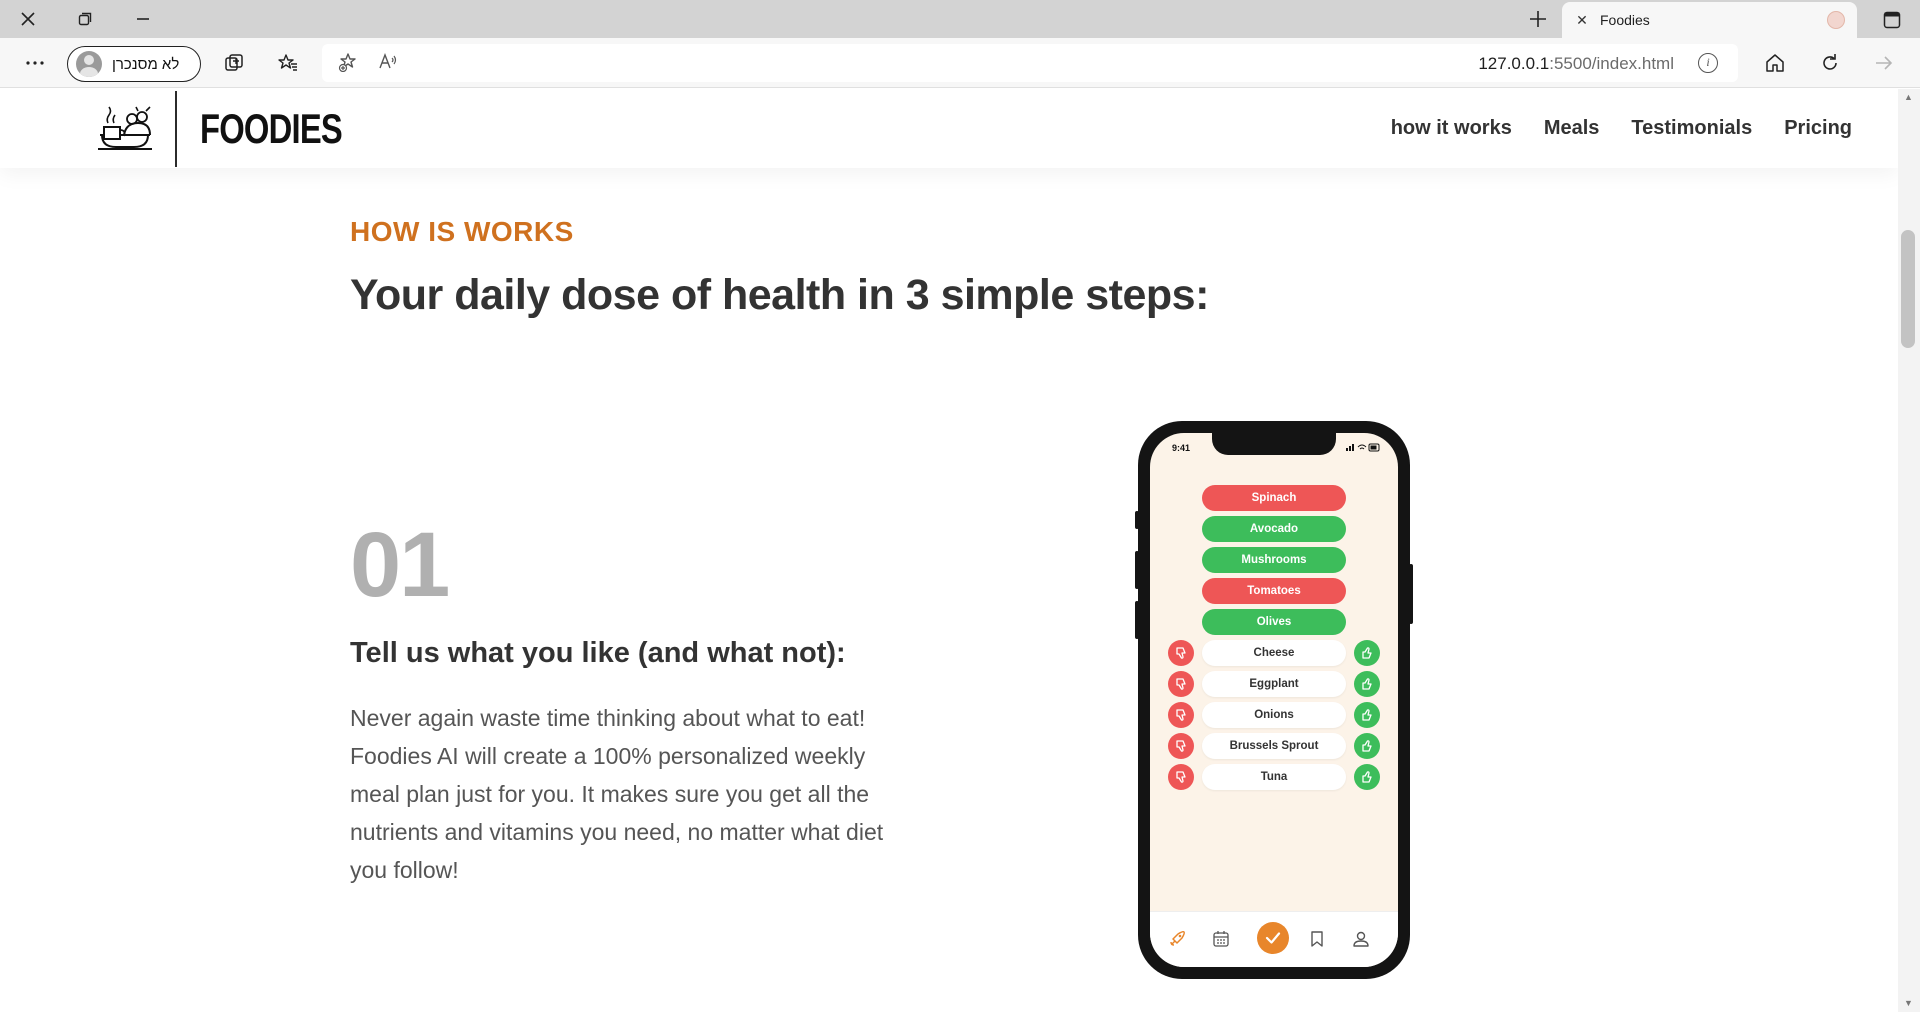  Describe the element at coordinates (1836, 20) in the screenshot. I see `favicon-icon` at that location.